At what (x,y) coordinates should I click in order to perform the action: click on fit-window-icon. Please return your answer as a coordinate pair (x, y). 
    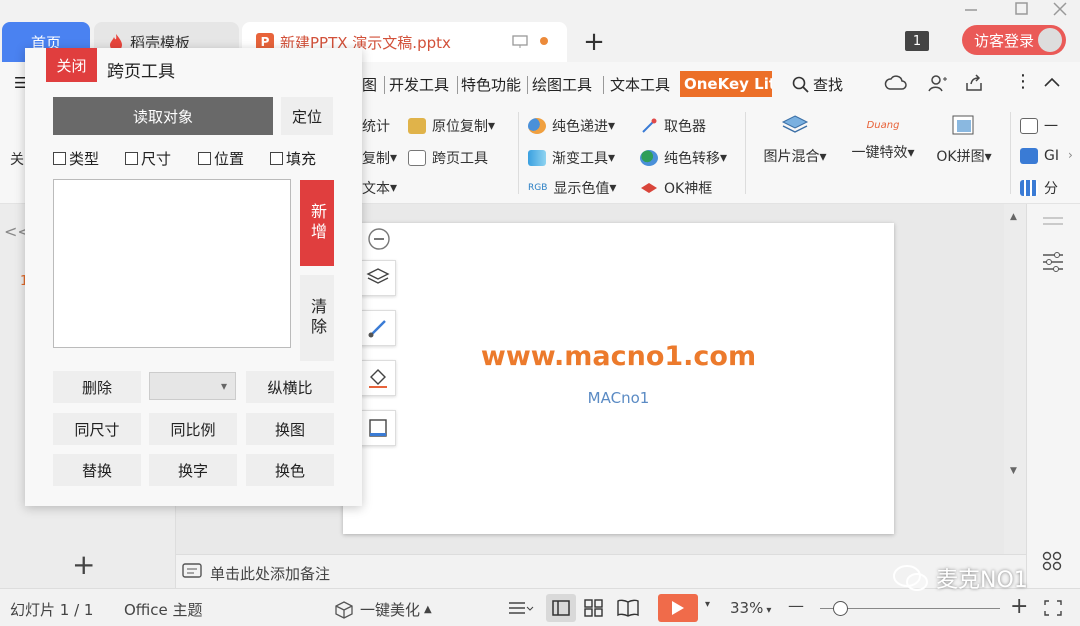
    Looking at the image, I should click on (1053, 608).